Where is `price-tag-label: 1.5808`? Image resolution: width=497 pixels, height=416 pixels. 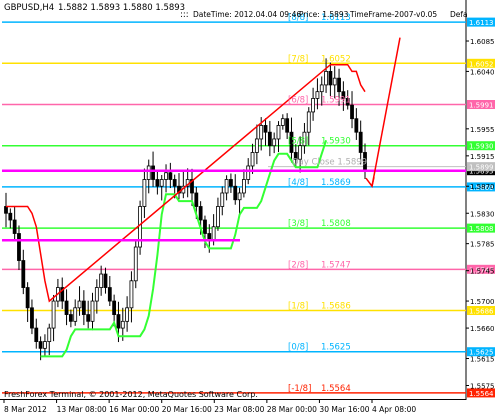
price-tag-label: 1.5808 is located at coordinates (481, 229).